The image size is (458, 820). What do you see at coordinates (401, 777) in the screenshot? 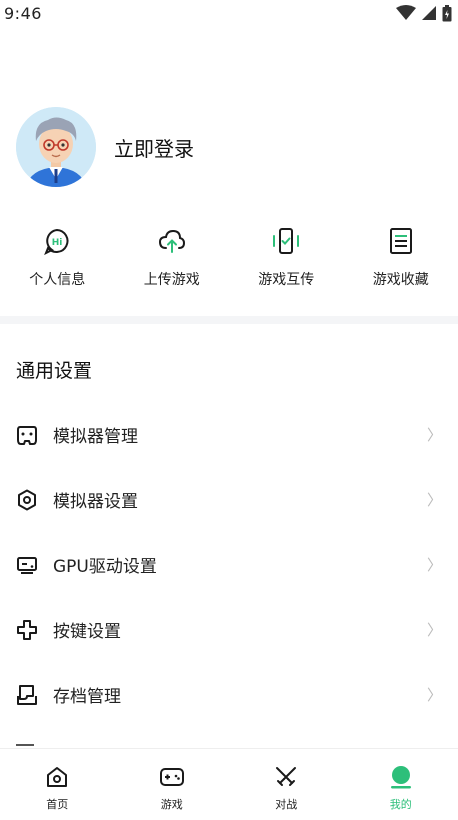
I see `profile-icon` at bounding box center [401, 777].